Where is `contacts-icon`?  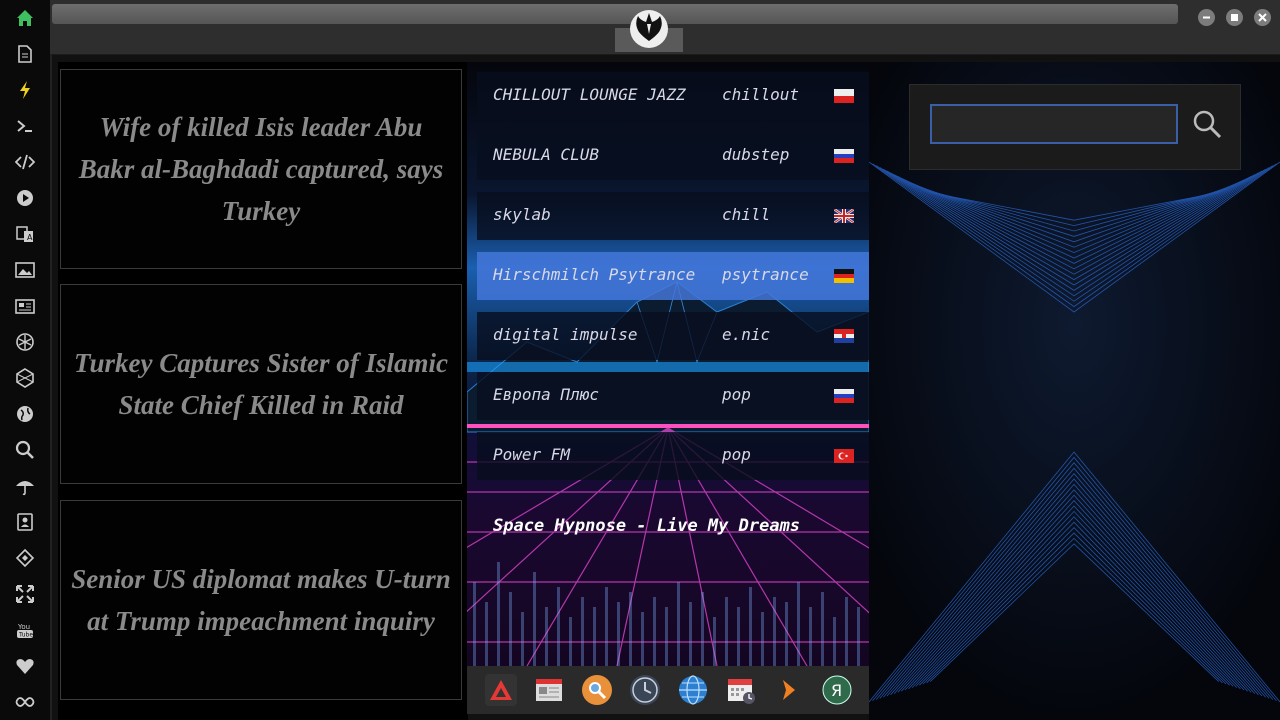 contacts-icon is located at coordinates (25, 522).